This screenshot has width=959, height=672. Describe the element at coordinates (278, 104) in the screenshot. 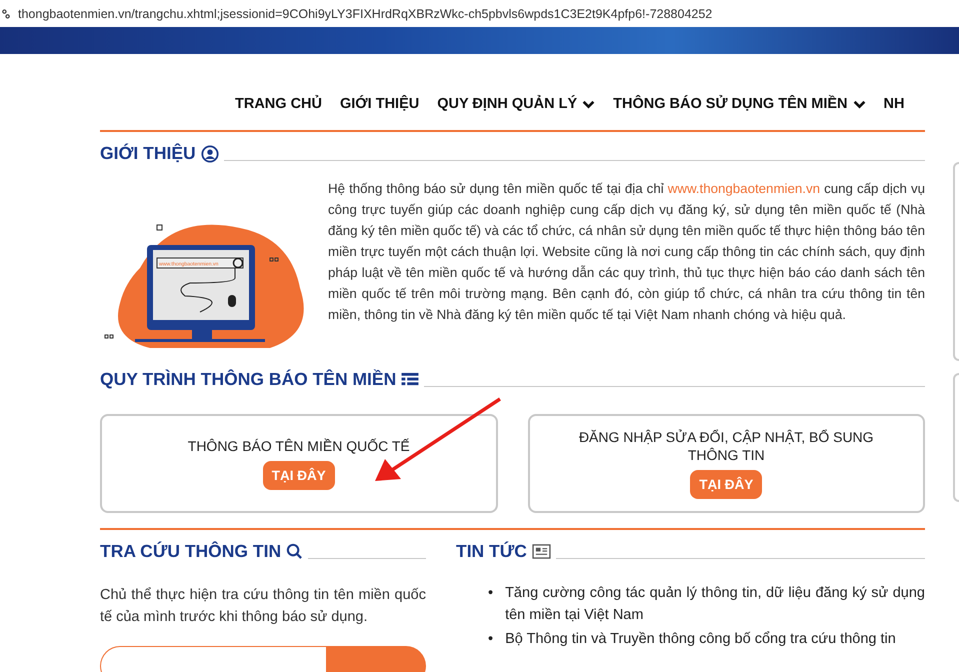

I see `nav-link: TRANG CHỦ` at that location.